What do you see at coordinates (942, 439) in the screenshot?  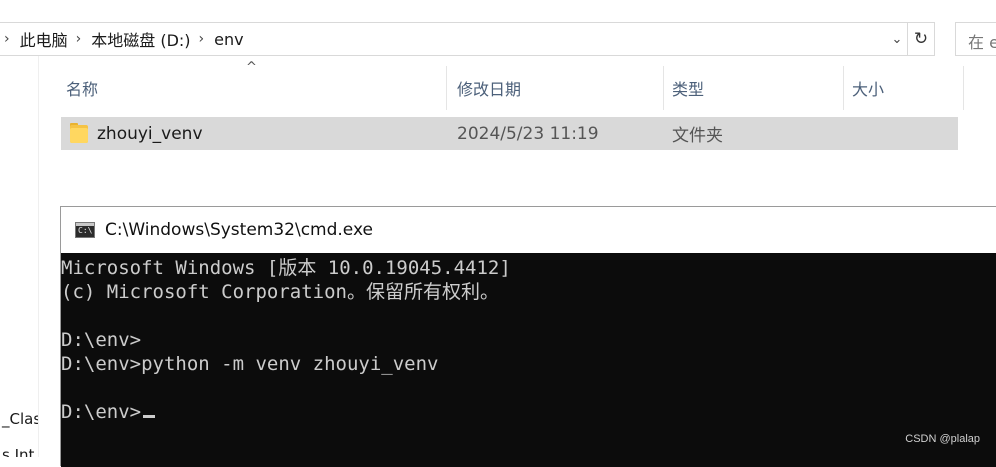 I see `watermark: CSDN @plalap` at bounding box center [942, 439].